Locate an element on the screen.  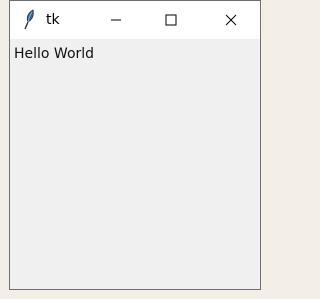
minimize-icon is located at coordinates (116, 20).